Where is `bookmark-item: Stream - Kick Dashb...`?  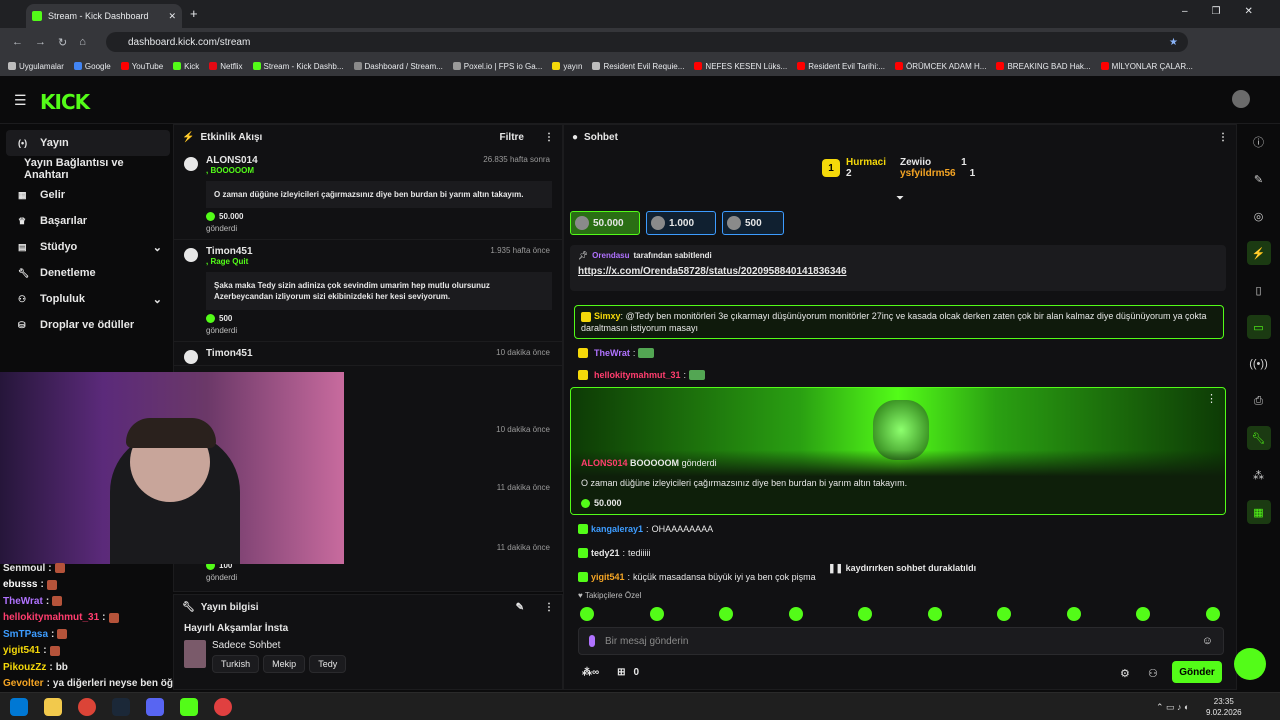
bookmark-item: Stream - Kick Dashb... is located at coordinates (298, 66).